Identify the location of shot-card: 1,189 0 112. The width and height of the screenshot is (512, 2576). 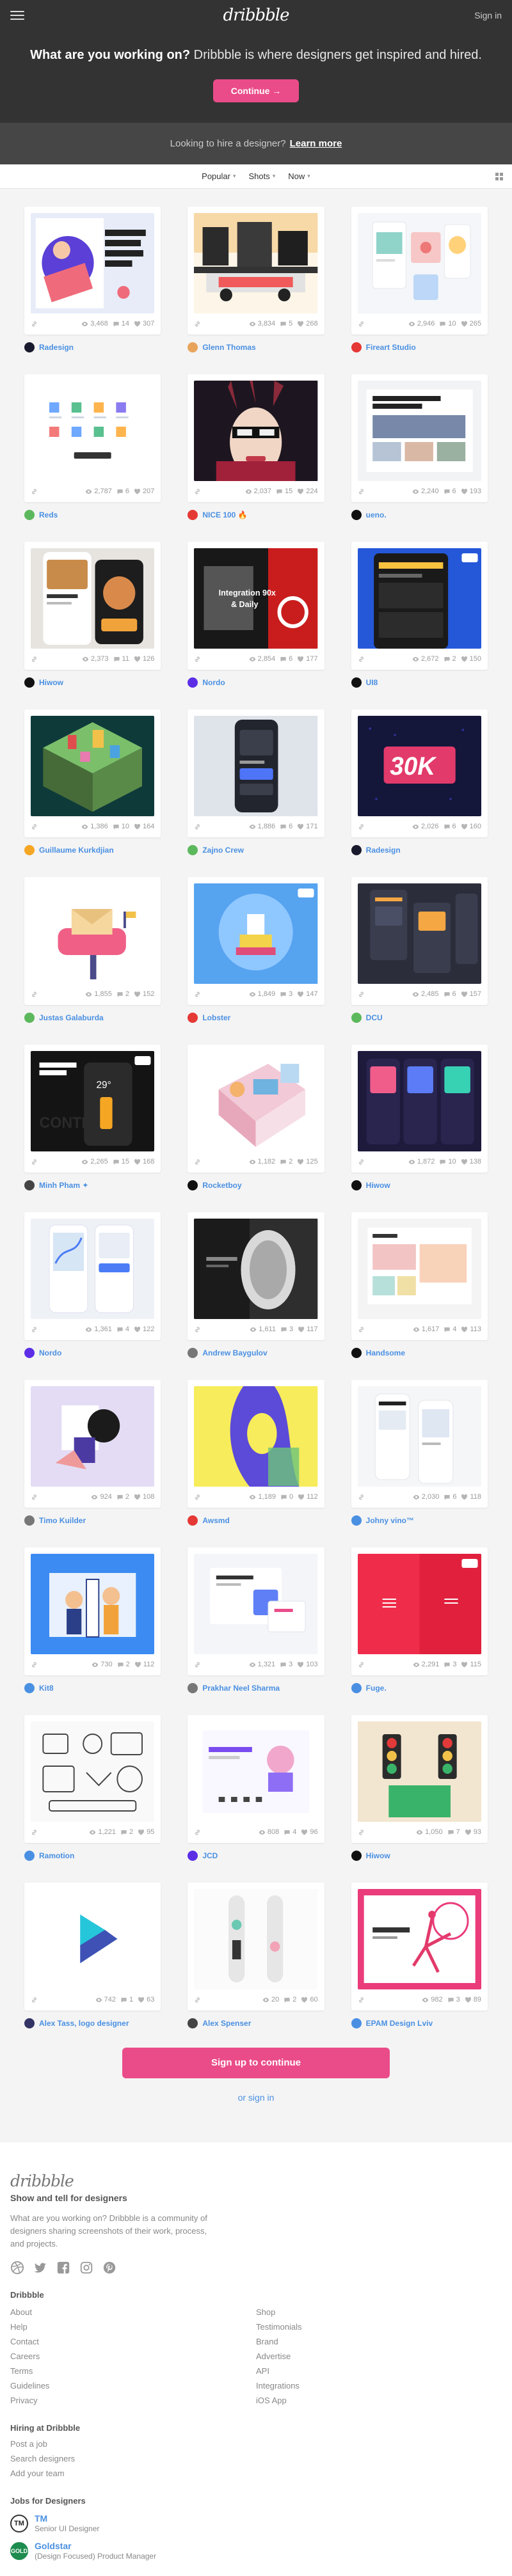
(256, 1444).